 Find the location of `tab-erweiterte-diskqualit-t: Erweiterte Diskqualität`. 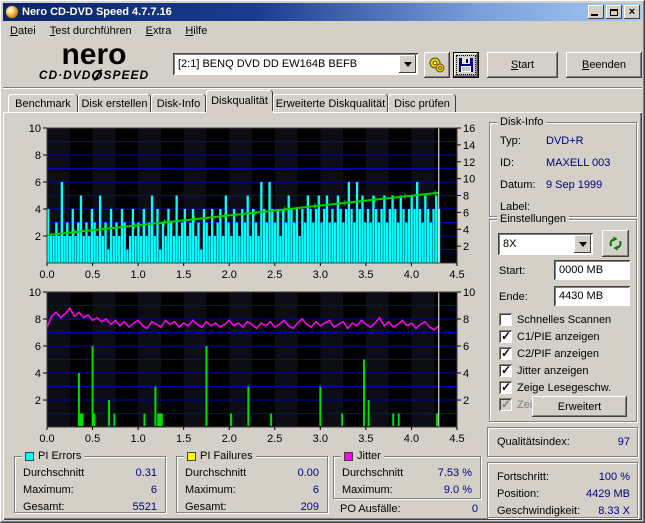

tab-erweiterte-diskqualit-t: Erweiterte Diskqualität is located at coordinates (330, 103).